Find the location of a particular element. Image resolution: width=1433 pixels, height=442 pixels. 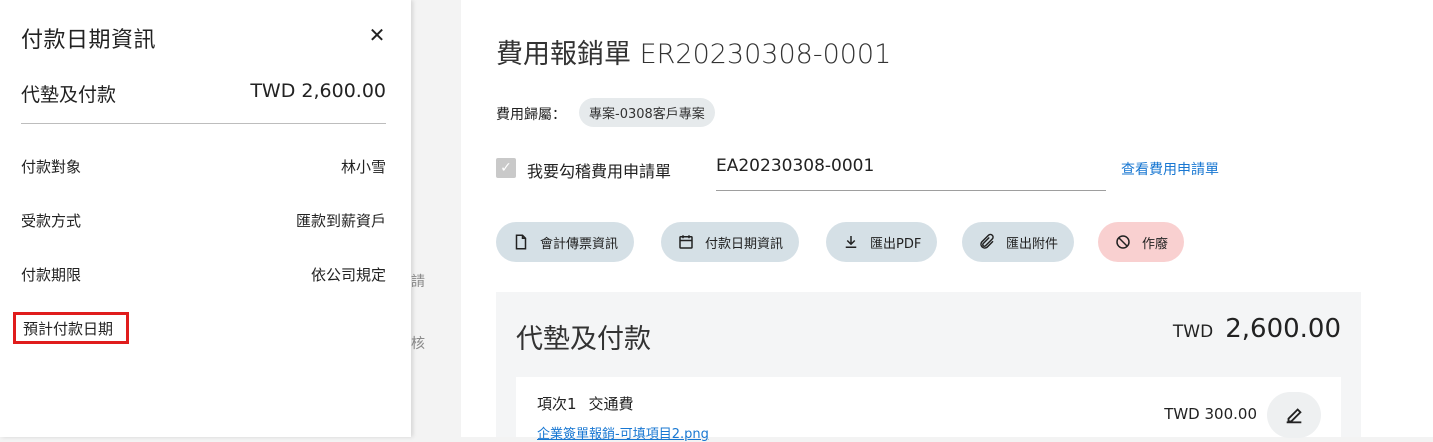

card-total-currency: TWD is located at coordinates (1193, 332).